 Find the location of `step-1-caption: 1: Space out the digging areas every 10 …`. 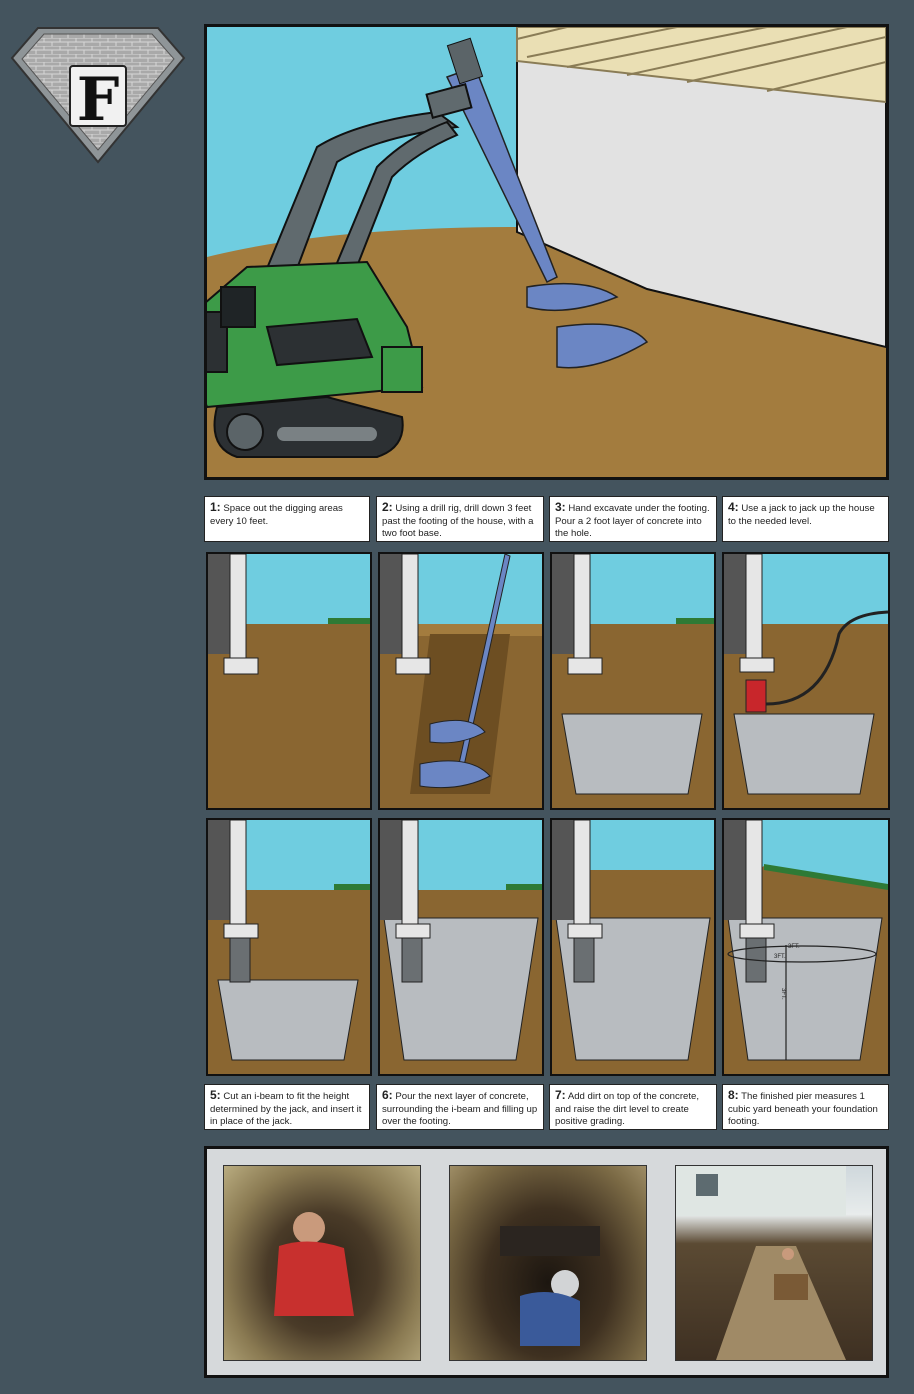

step-1-caption: 1: Space out the digging areas every 10 … is located at coordinates (287, 519).